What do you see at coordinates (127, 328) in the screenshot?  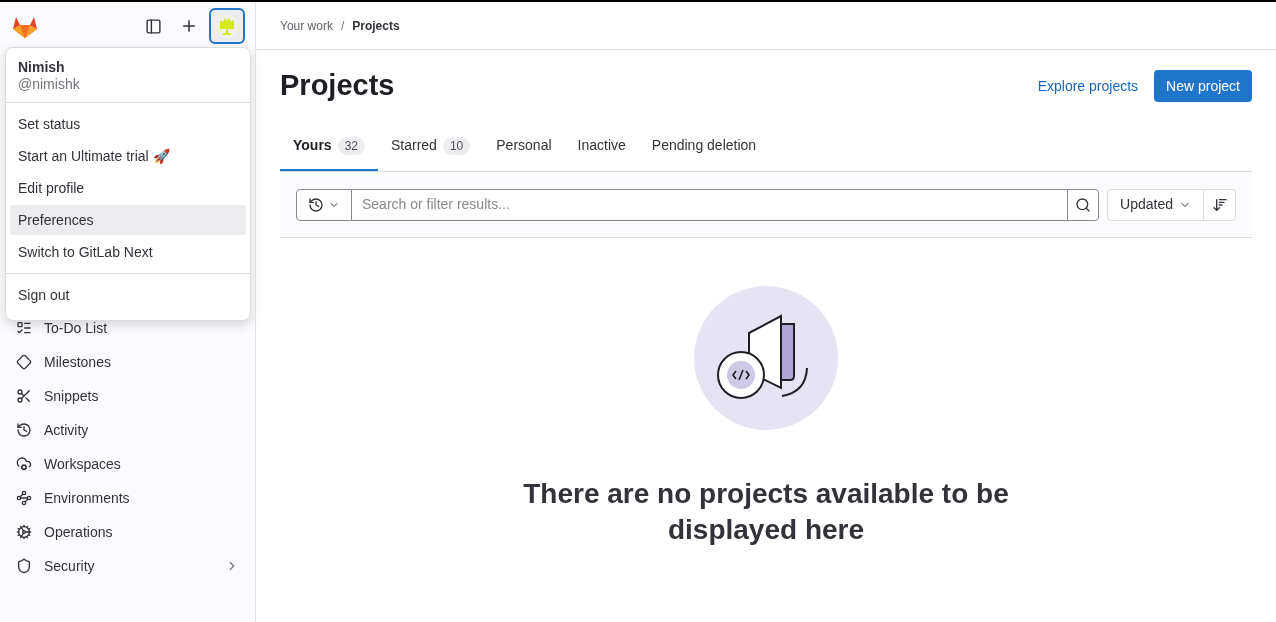 I see `sidebar-item: To-Do List` at bounding box center [127, 328].